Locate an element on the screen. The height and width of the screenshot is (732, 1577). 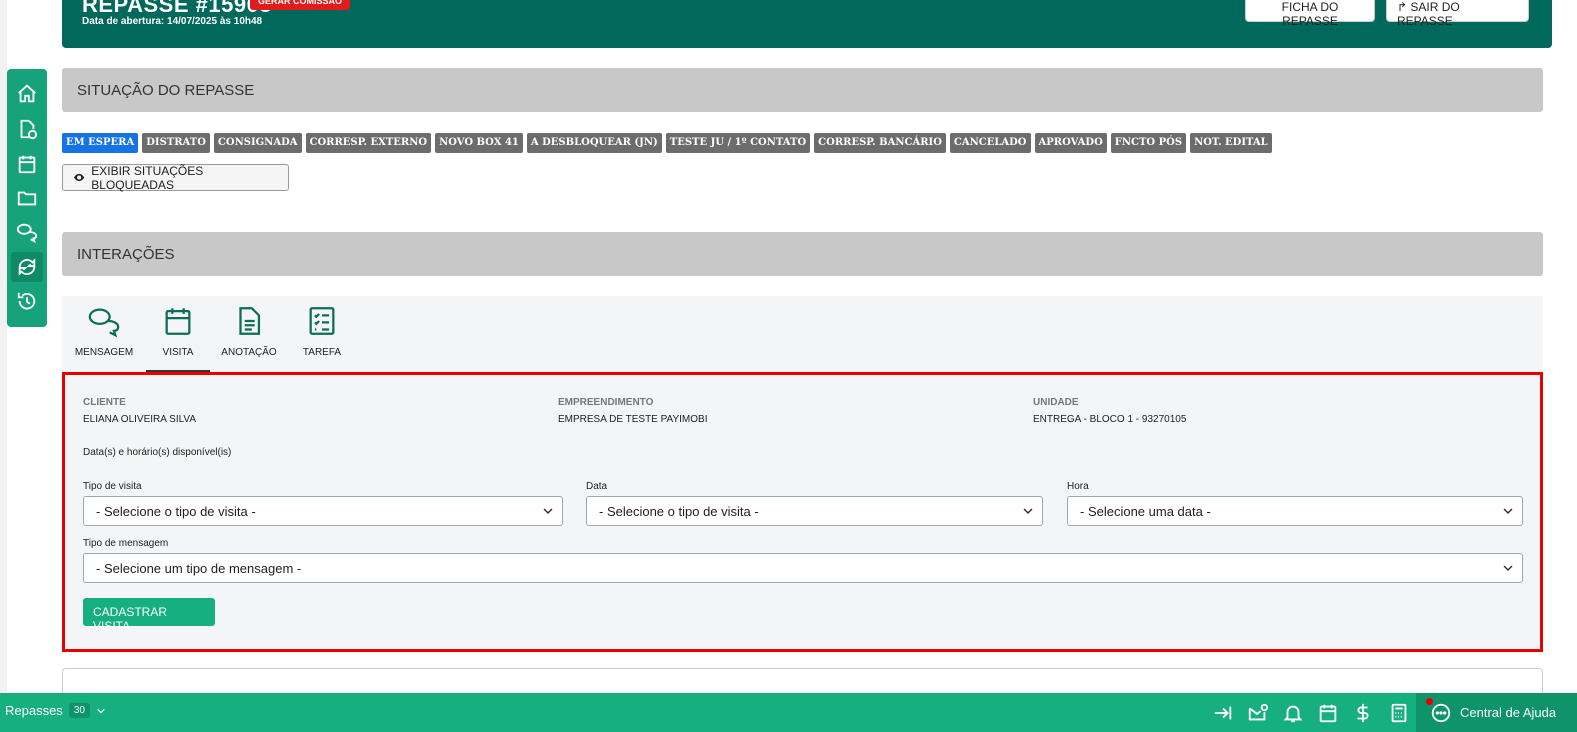
folder-icon is located at coordinates (27, 198).